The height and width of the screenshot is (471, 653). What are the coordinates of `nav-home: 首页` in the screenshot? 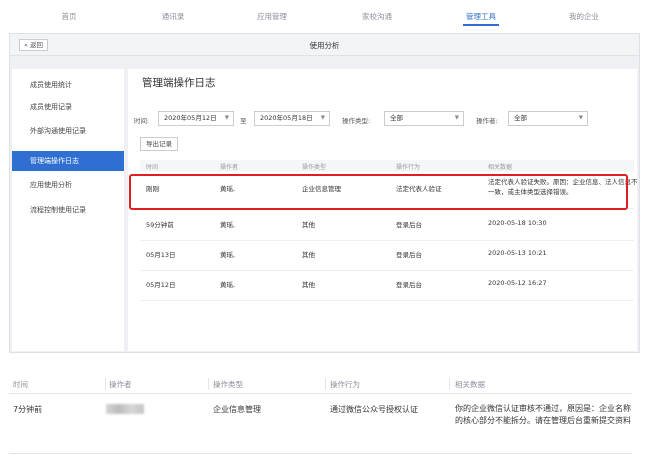 It's located at (69, 16).